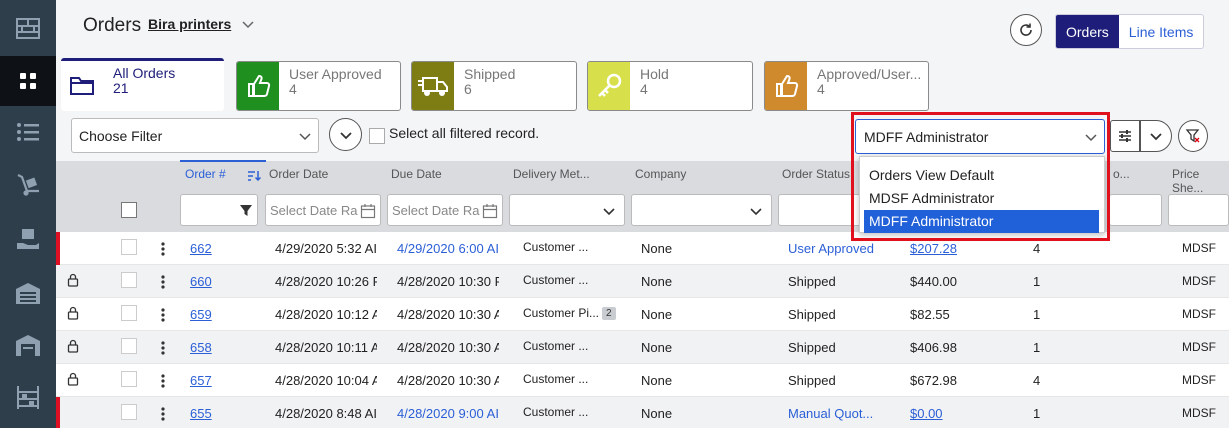  I want to click on col-due-date: Due Date, so click(416, 174).